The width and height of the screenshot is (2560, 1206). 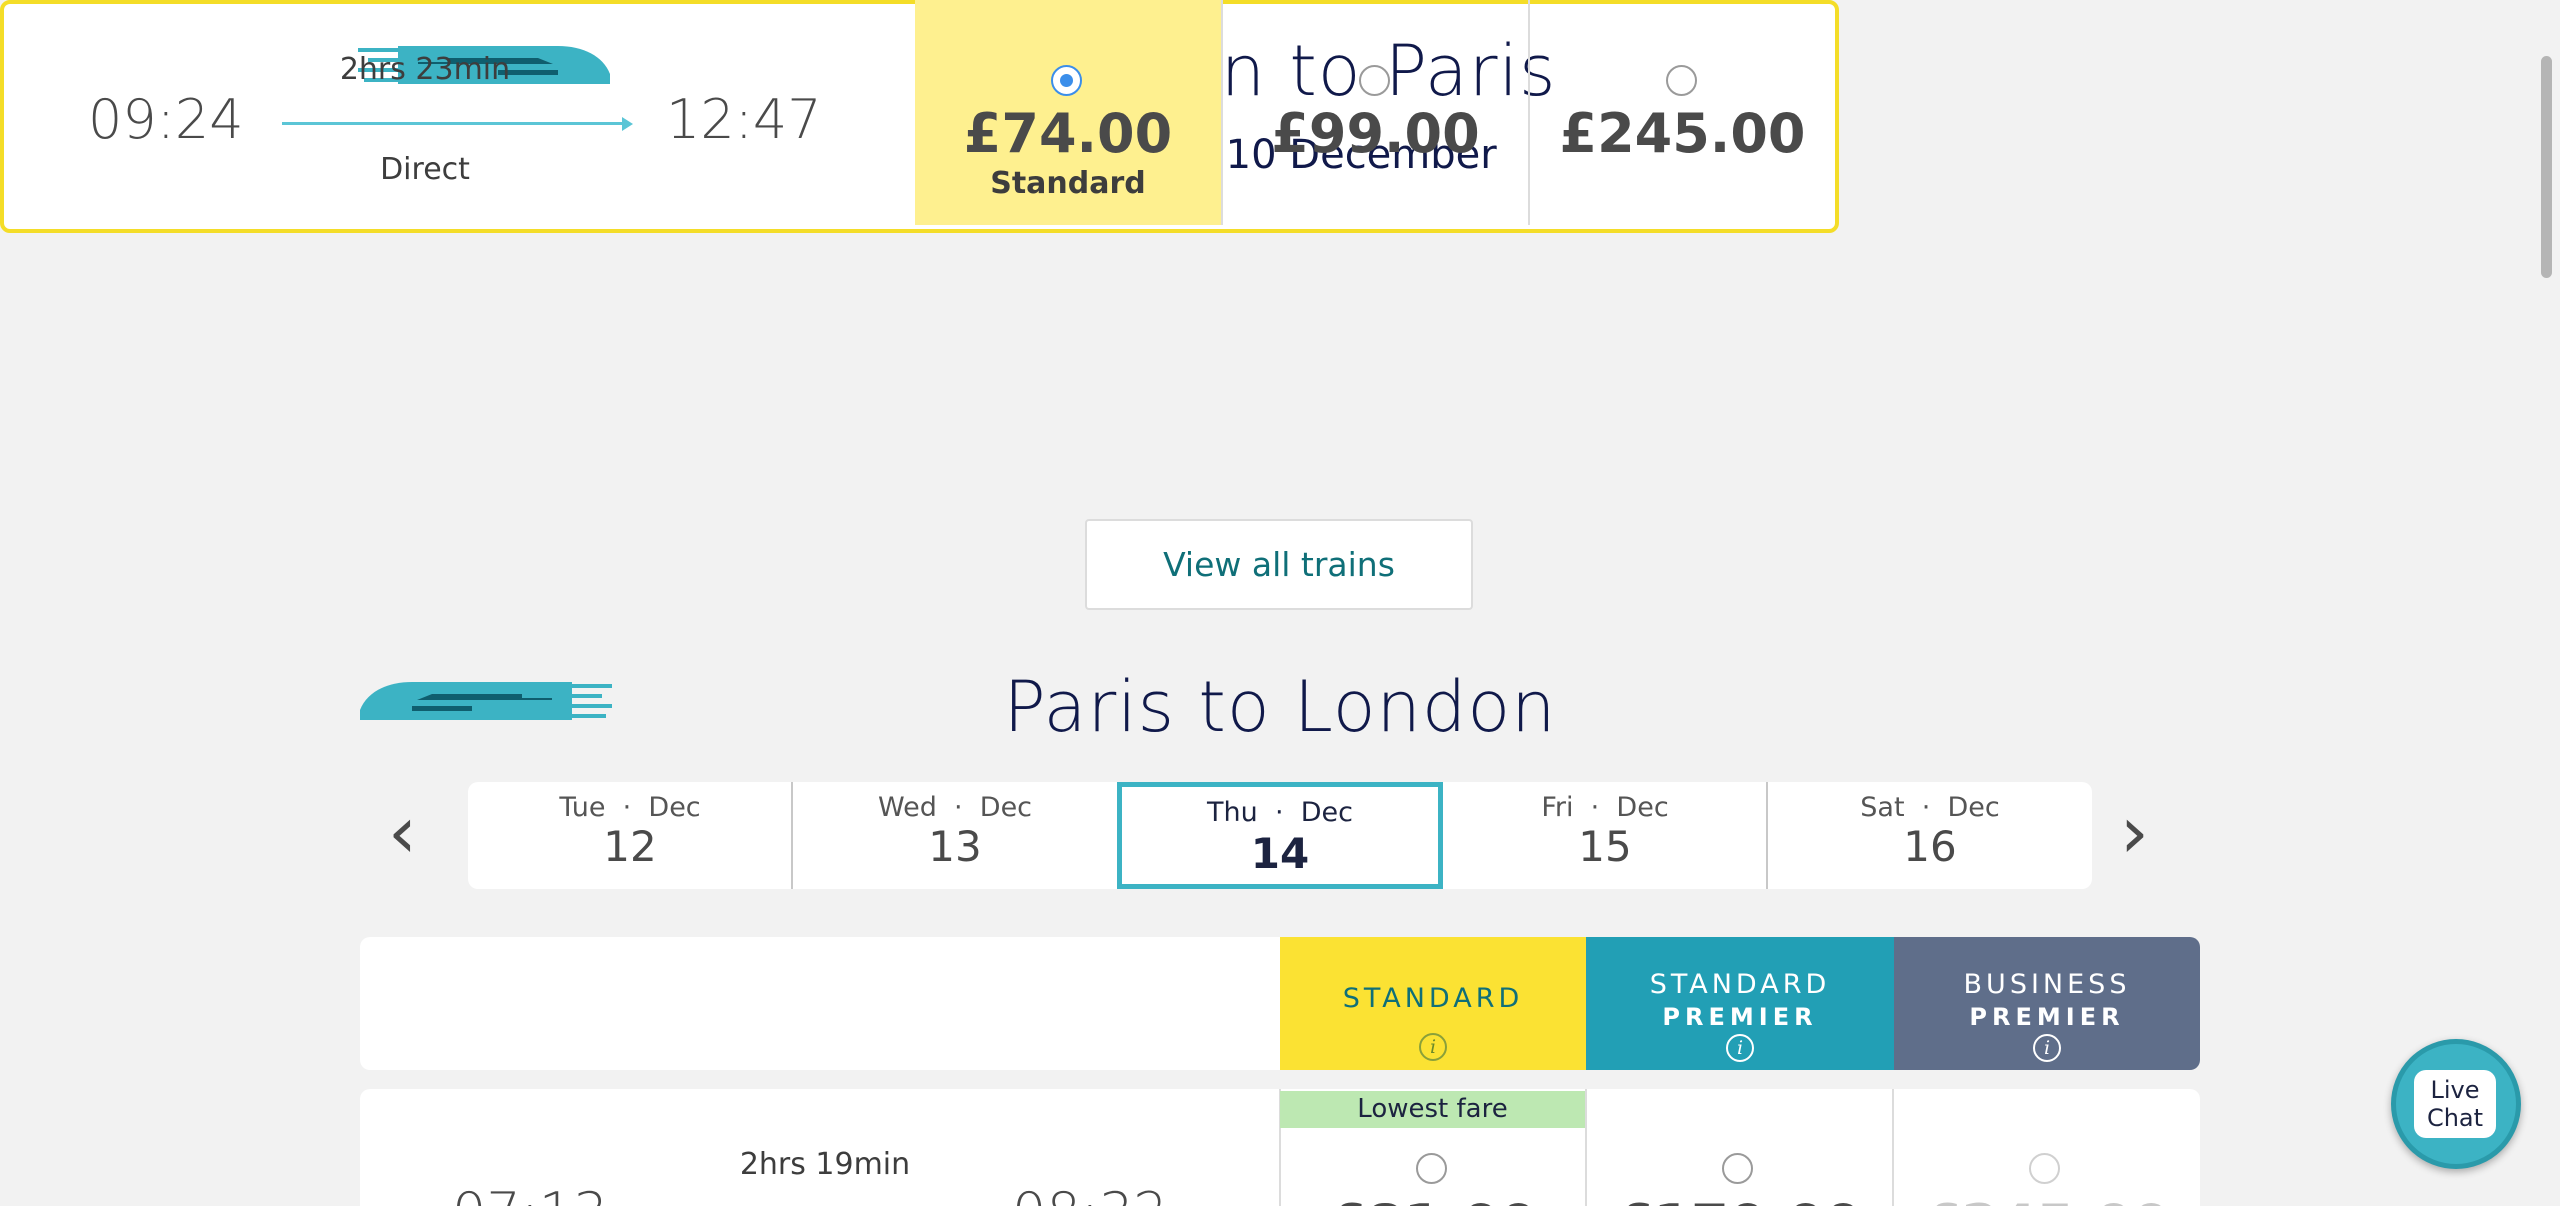 I want to click on class-standard-label: STANDARD, so click(x=1433, y=998).